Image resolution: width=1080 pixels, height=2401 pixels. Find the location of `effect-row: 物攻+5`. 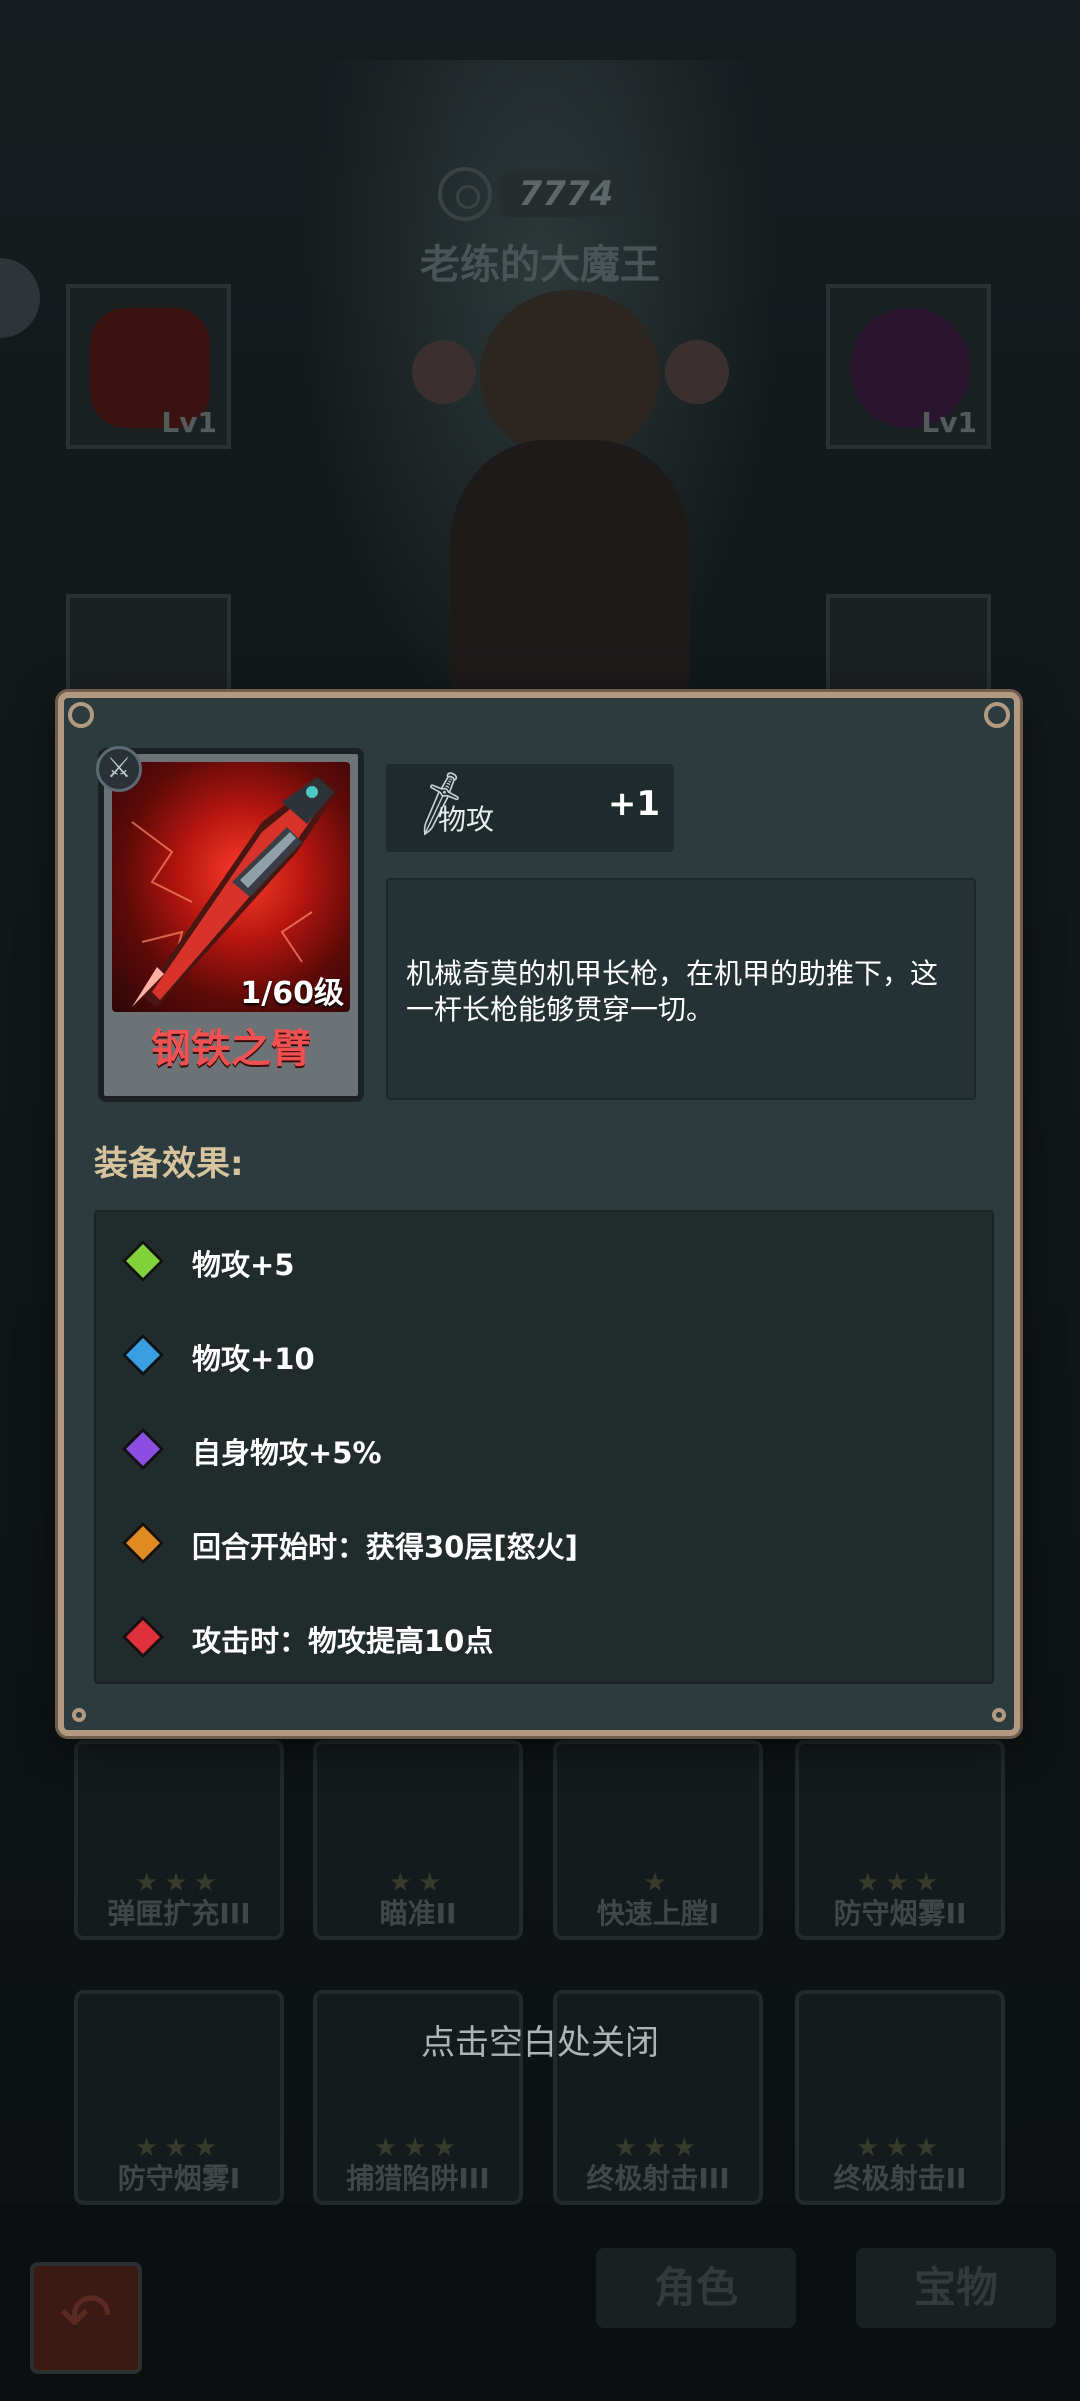

effect-row: 物攻+5 is located at coordinates (544, 1266).